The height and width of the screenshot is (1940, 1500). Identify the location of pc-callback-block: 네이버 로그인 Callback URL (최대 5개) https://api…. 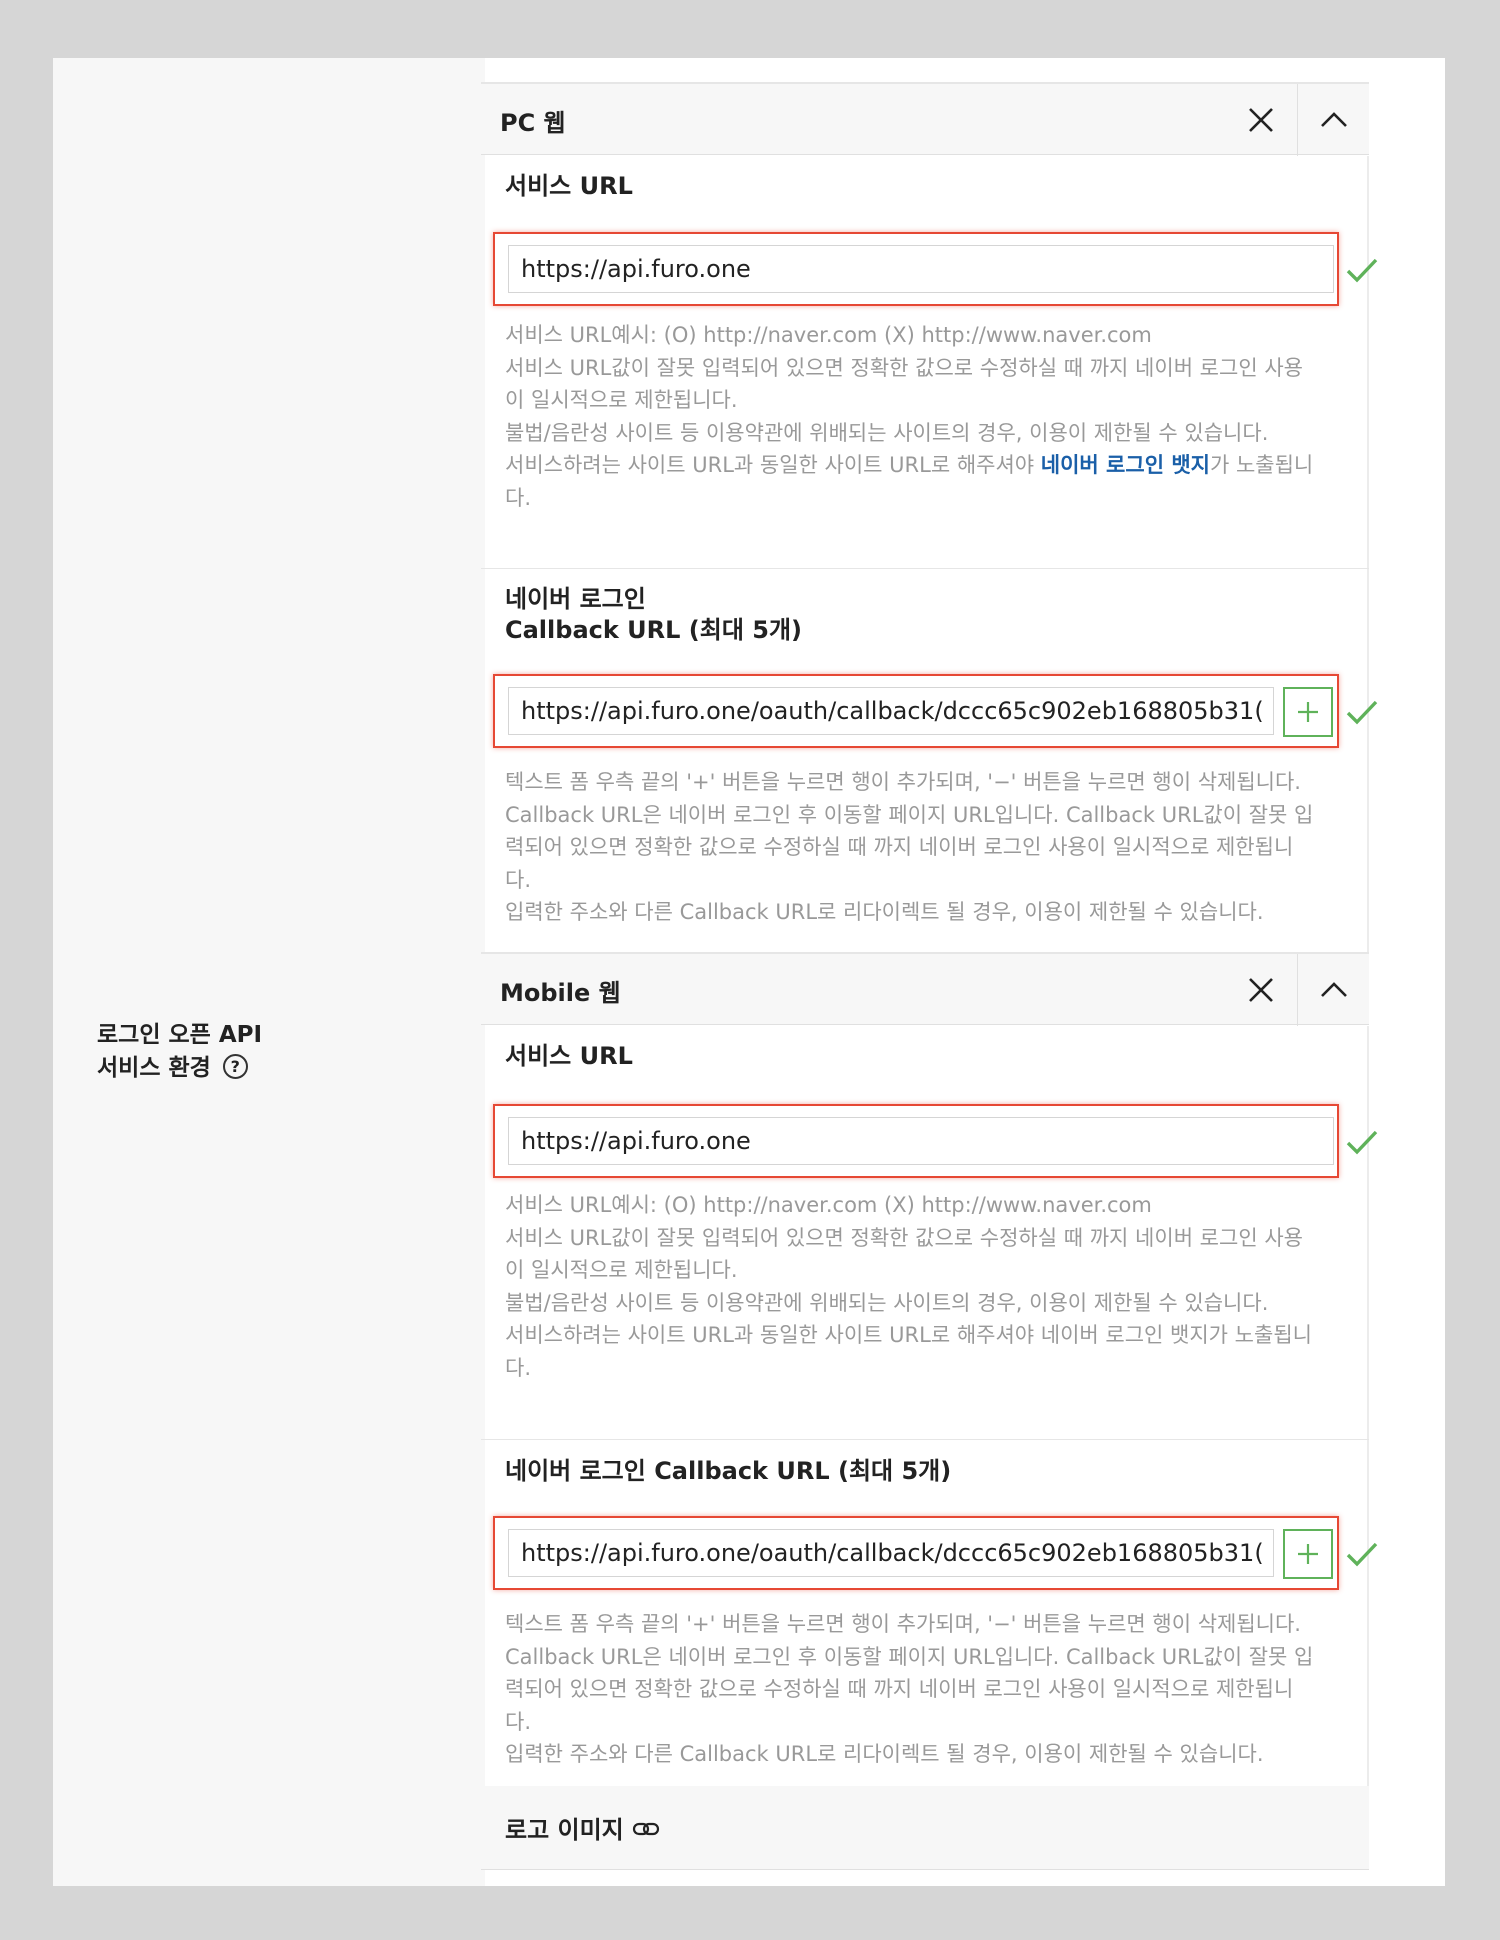
(929, 761).